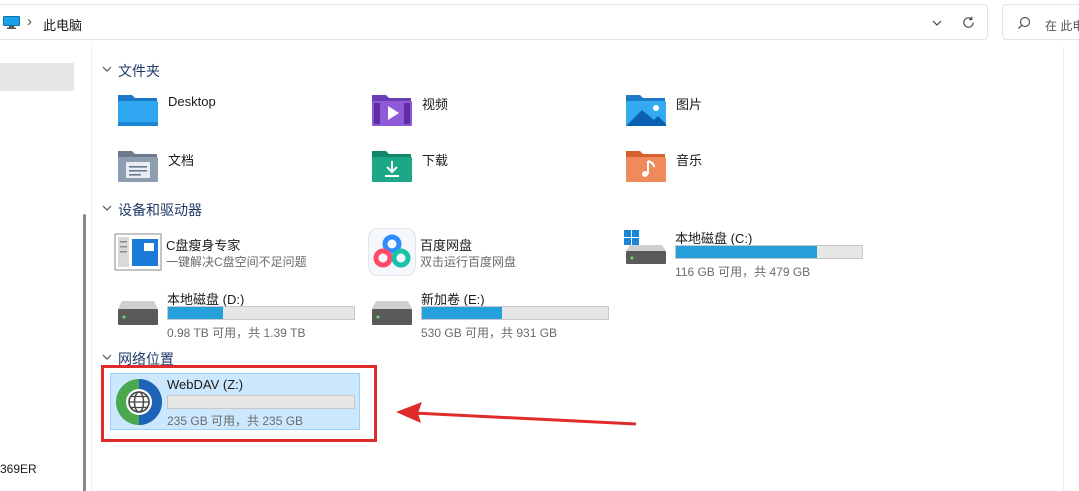  I want to click on search-box: 在 此电, so click(1040, 22).